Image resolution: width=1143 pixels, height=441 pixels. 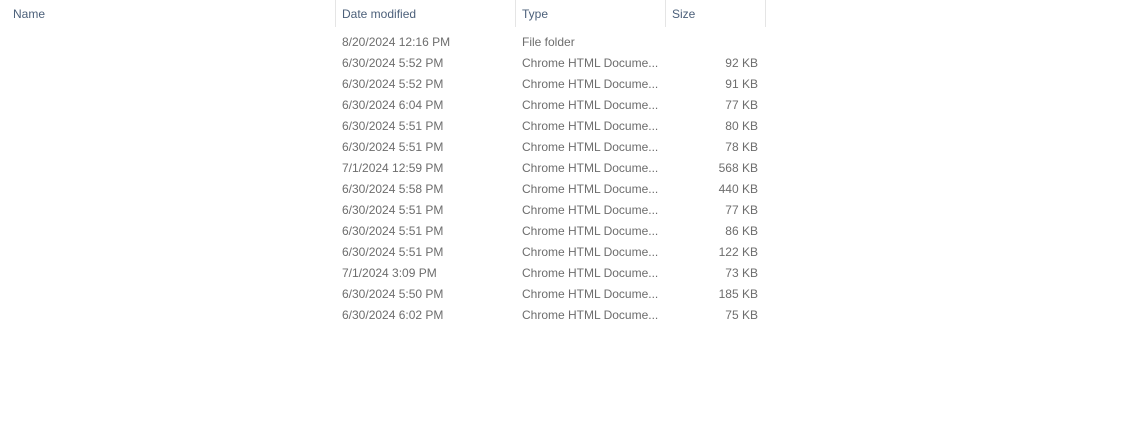 I want to click on file-date-modified: 7/1/2024 3:09 PM, so click(x=389, y=273).